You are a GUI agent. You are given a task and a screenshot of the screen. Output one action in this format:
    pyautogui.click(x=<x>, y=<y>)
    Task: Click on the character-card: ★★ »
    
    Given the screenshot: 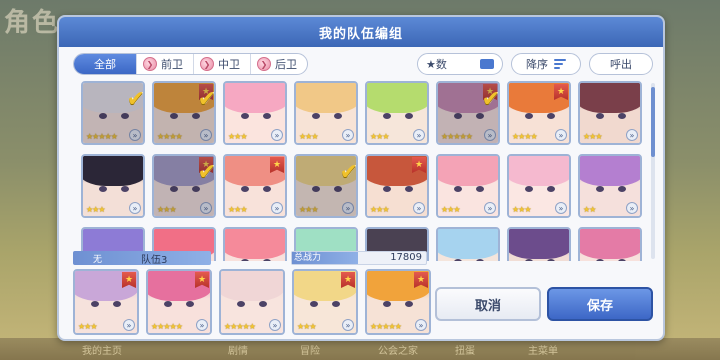 What is the action you would take?
    pyautogui.click(x=610, y=186)
    